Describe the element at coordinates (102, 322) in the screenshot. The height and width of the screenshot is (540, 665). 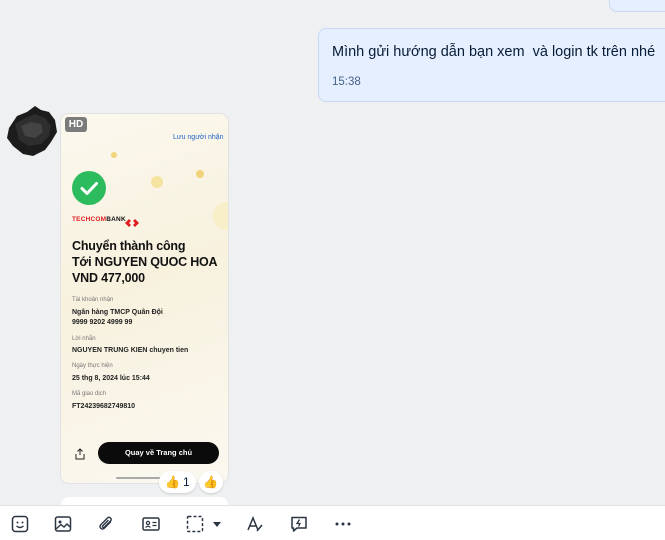
I see `account-number: 9999 9202 4999 99` at that location.